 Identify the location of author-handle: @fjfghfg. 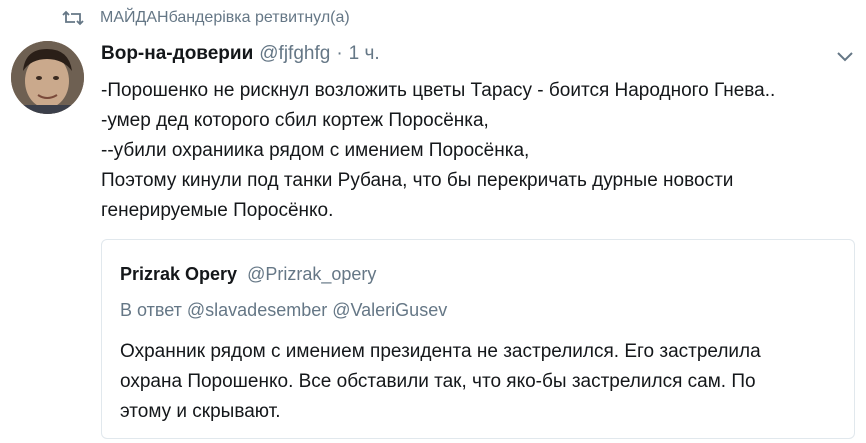
(294, 54).